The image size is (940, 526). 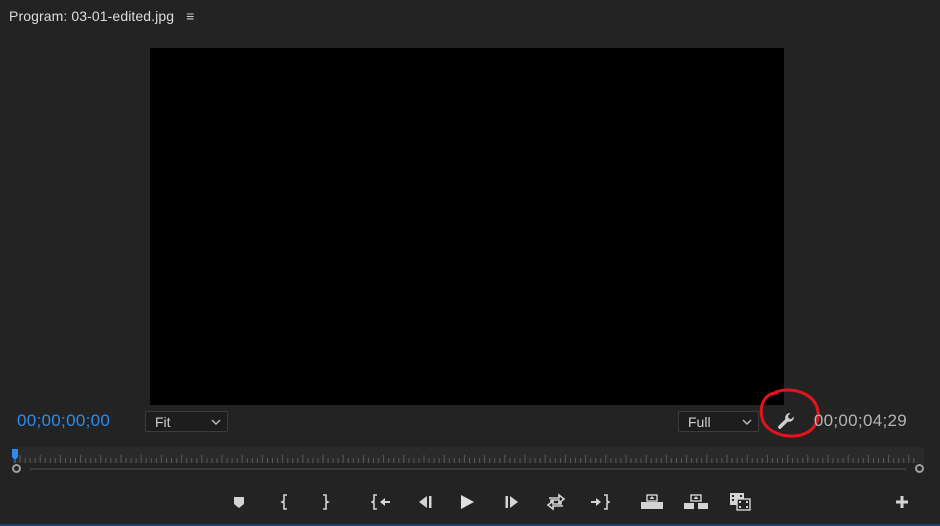 I want to click on step-forward-button, so click(x=512, y=502).